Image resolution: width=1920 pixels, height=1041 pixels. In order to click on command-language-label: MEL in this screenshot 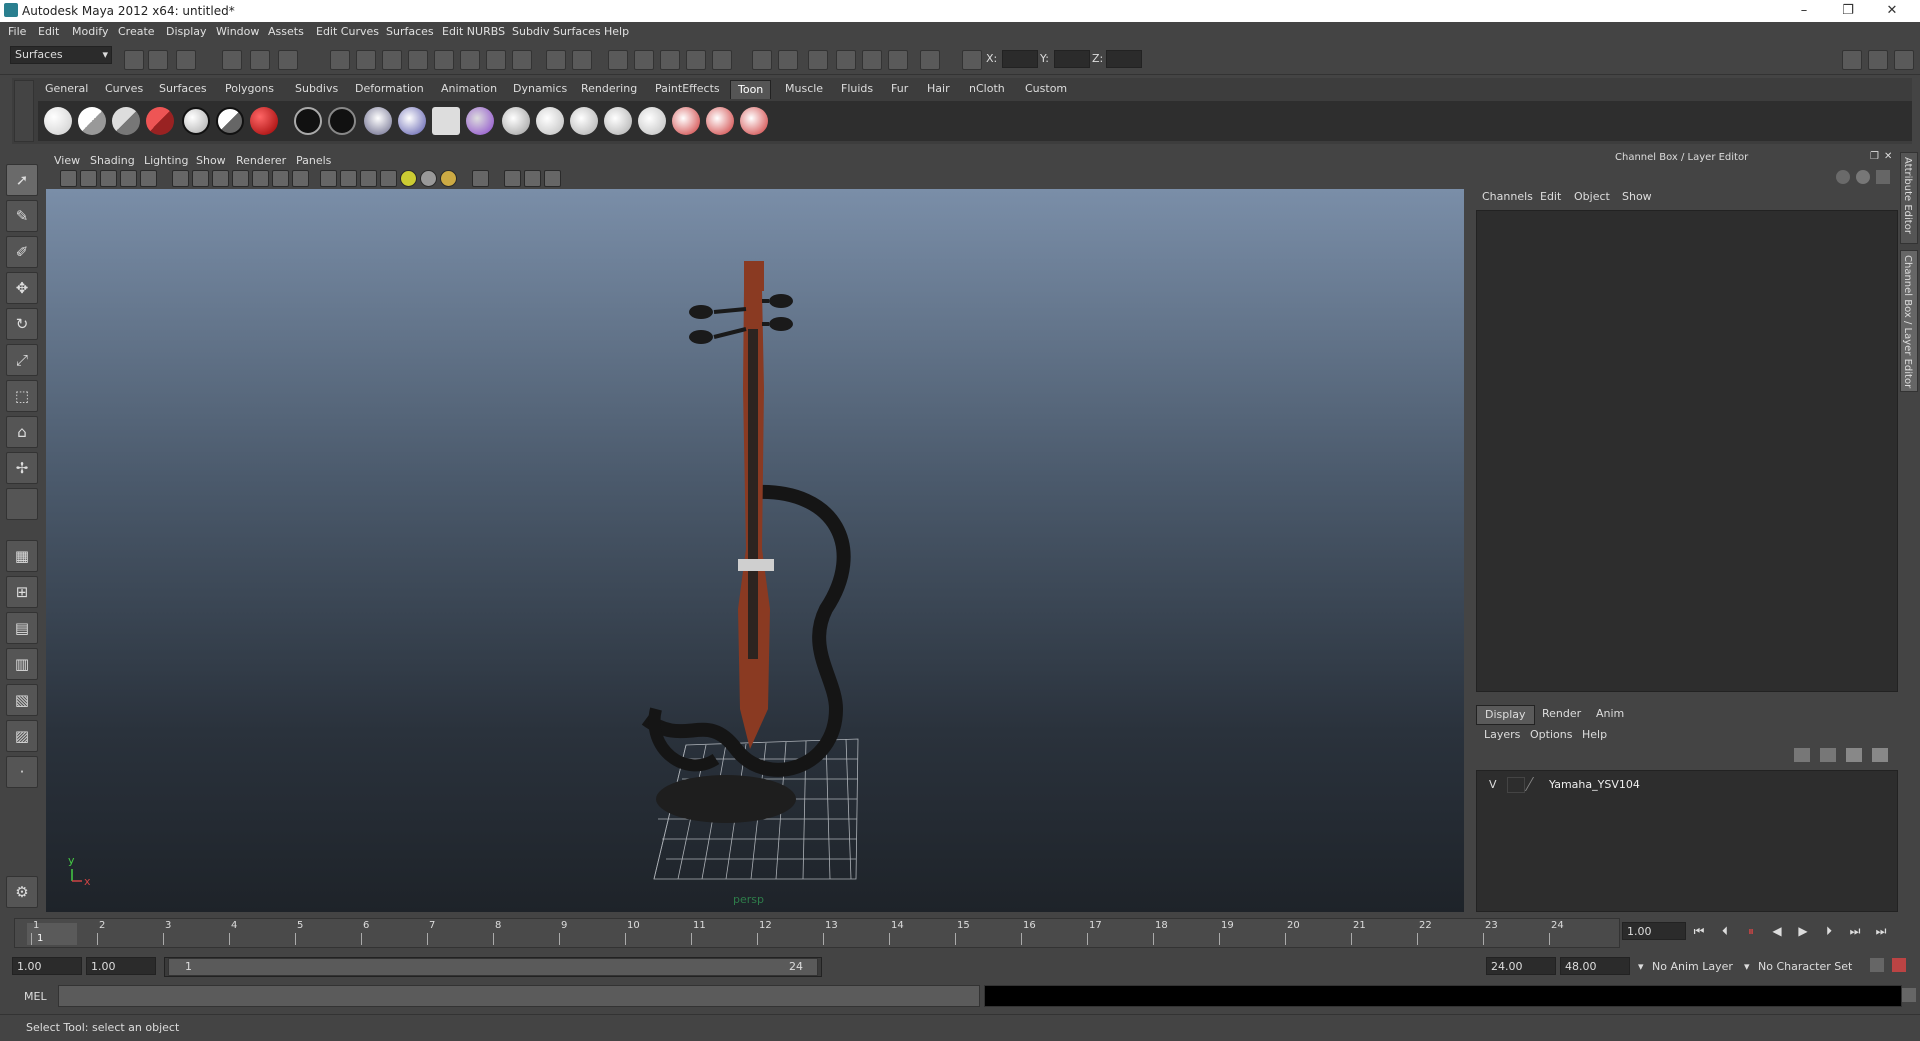, I will do `click(35, 996)`.